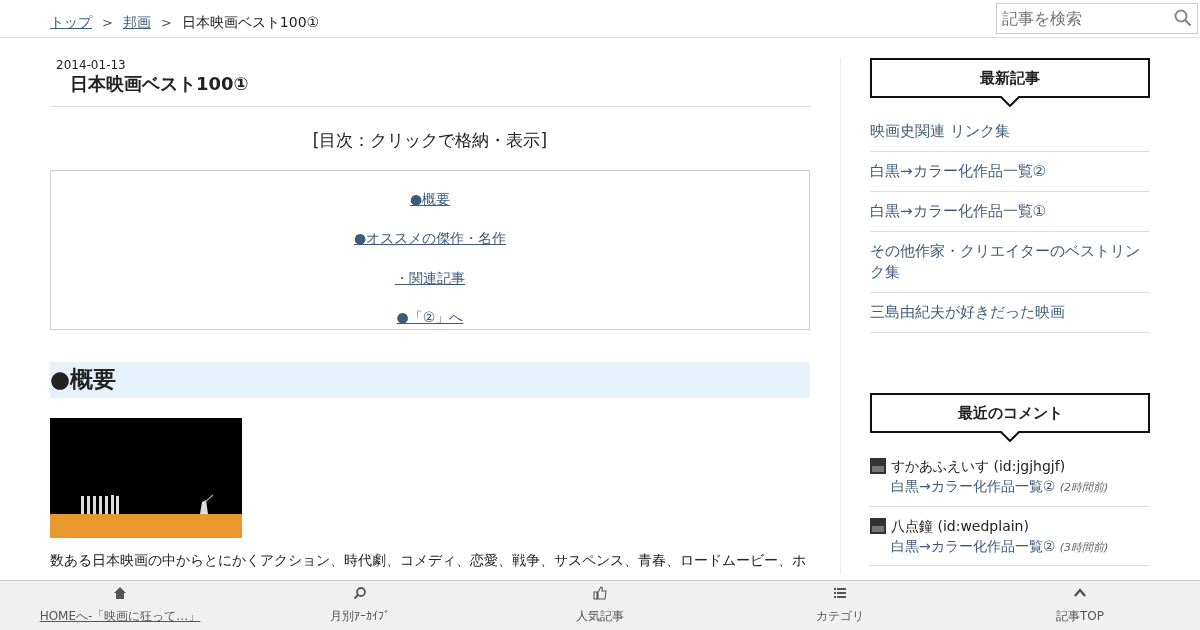 Image resolution: width=1200 pixels, height=630 pixels. Describe the element at coordinates (430, 278) in the screenshot. I see `toc-link: ・関連記事` at that location.